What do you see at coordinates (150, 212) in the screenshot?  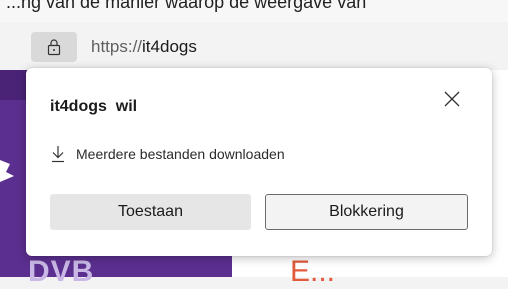 I see `allow-button: Toestaan` at bounding box center [150, 212].